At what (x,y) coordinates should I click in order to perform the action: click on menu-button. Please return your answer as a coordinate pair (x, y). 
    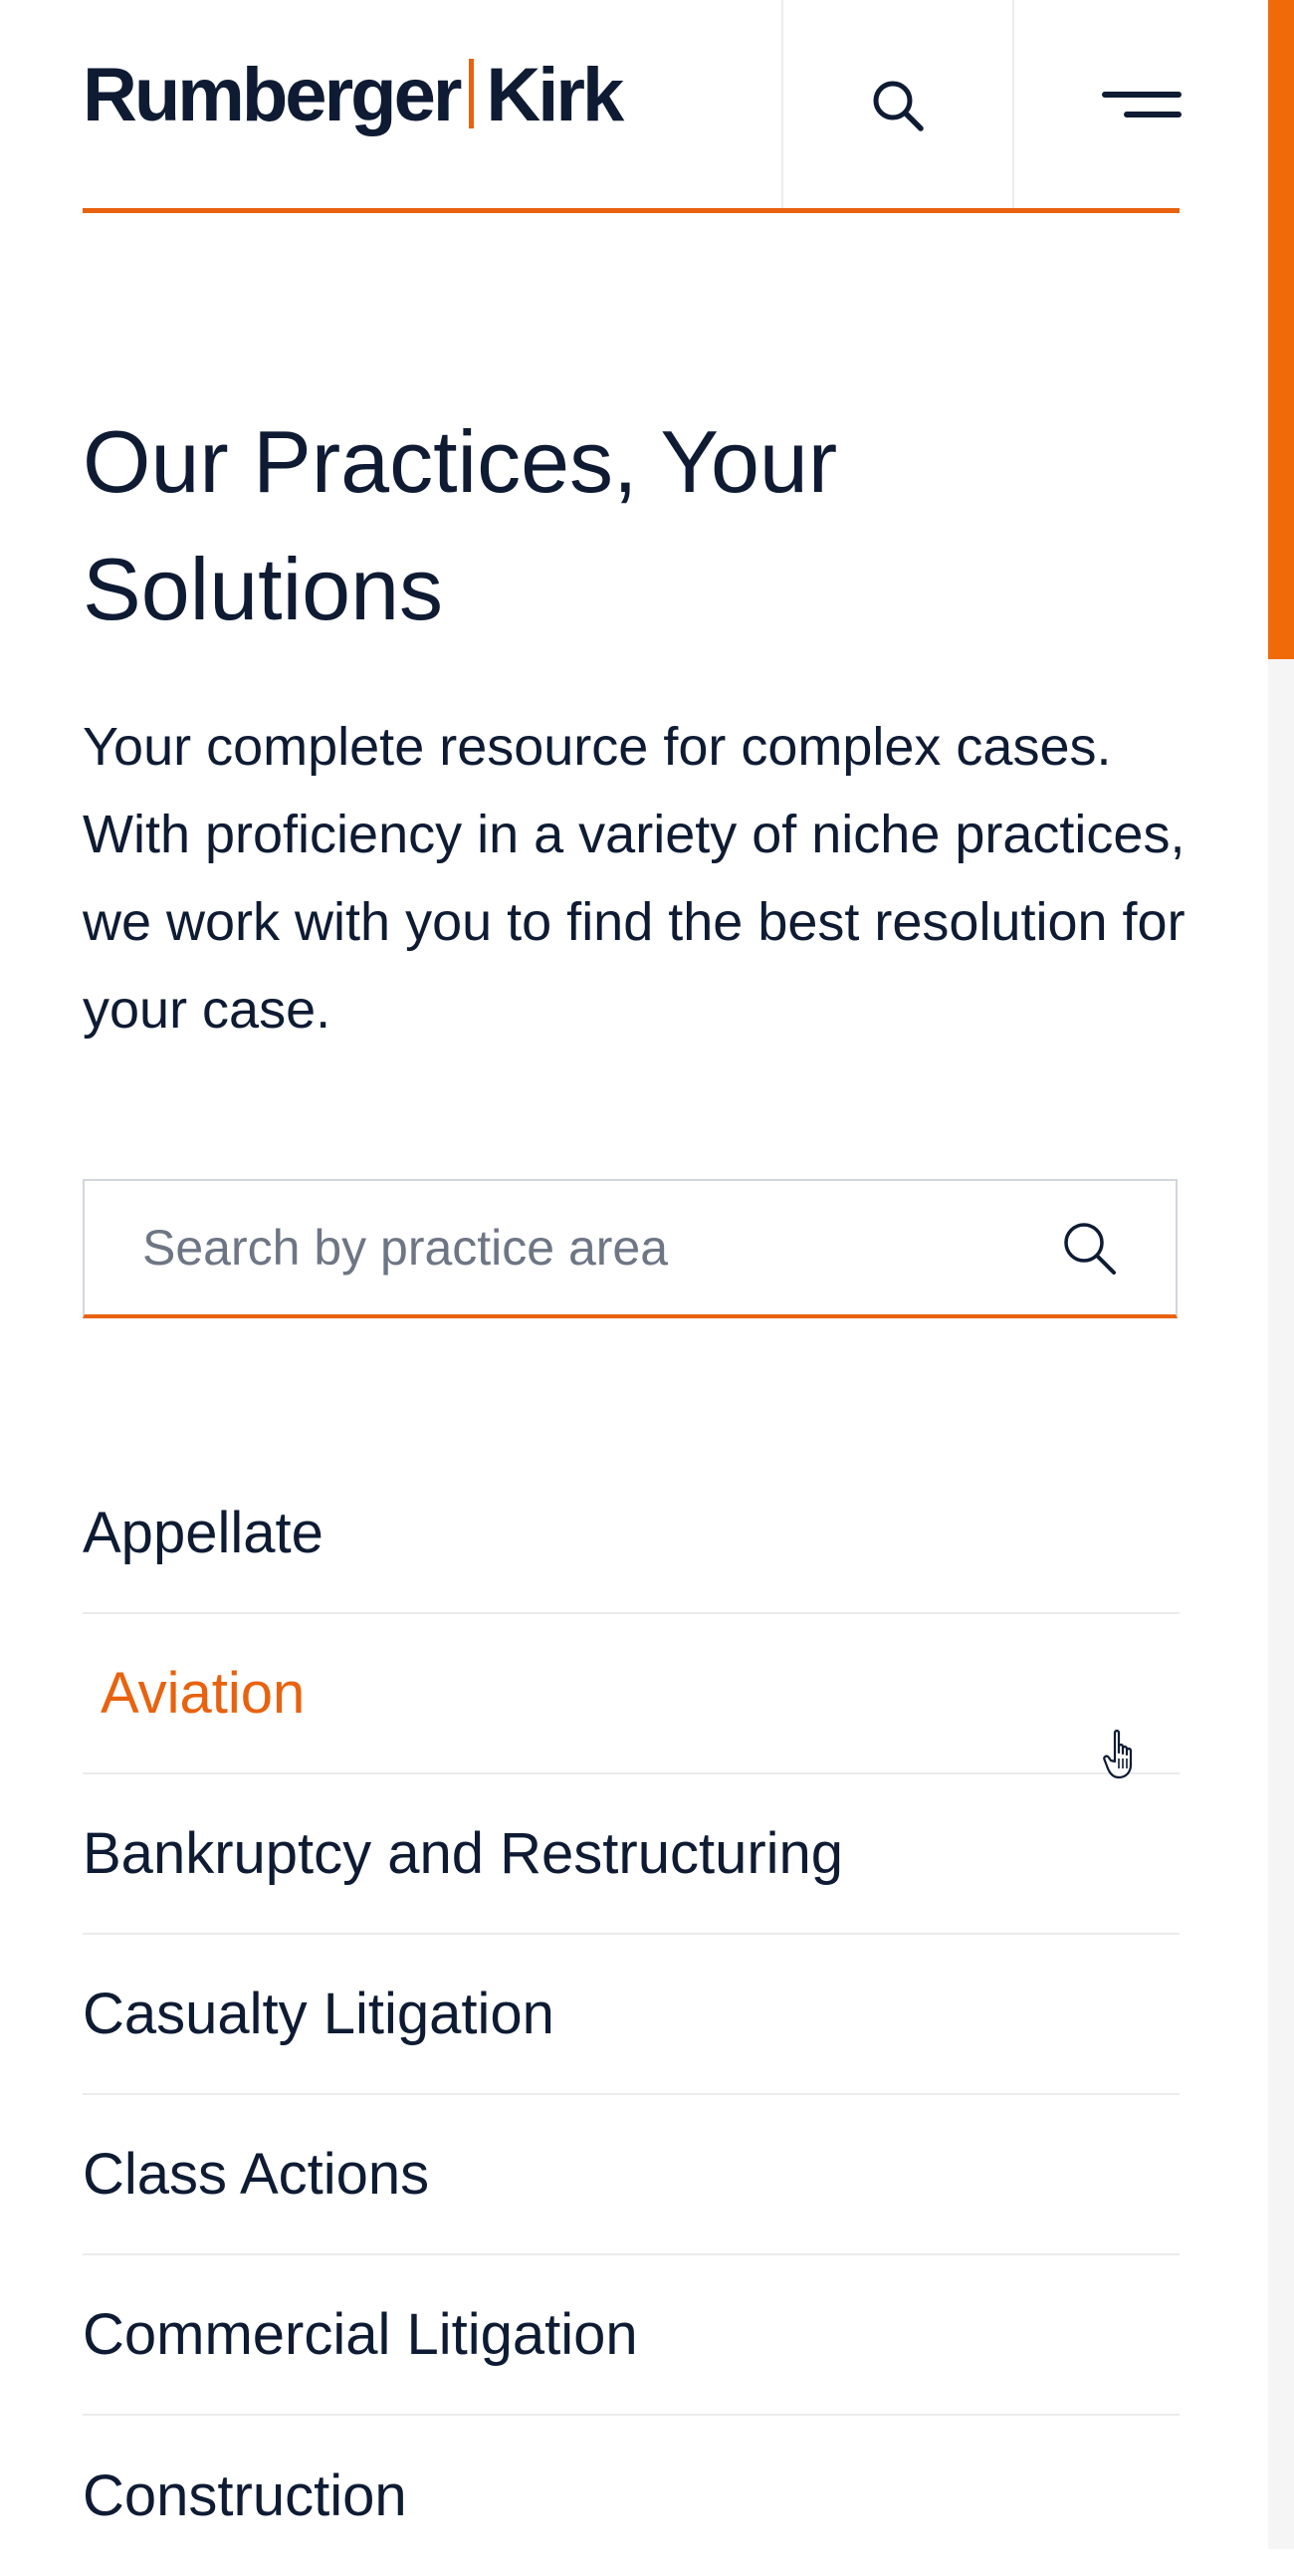
    Looking at the image, I should click on (1138, 105).